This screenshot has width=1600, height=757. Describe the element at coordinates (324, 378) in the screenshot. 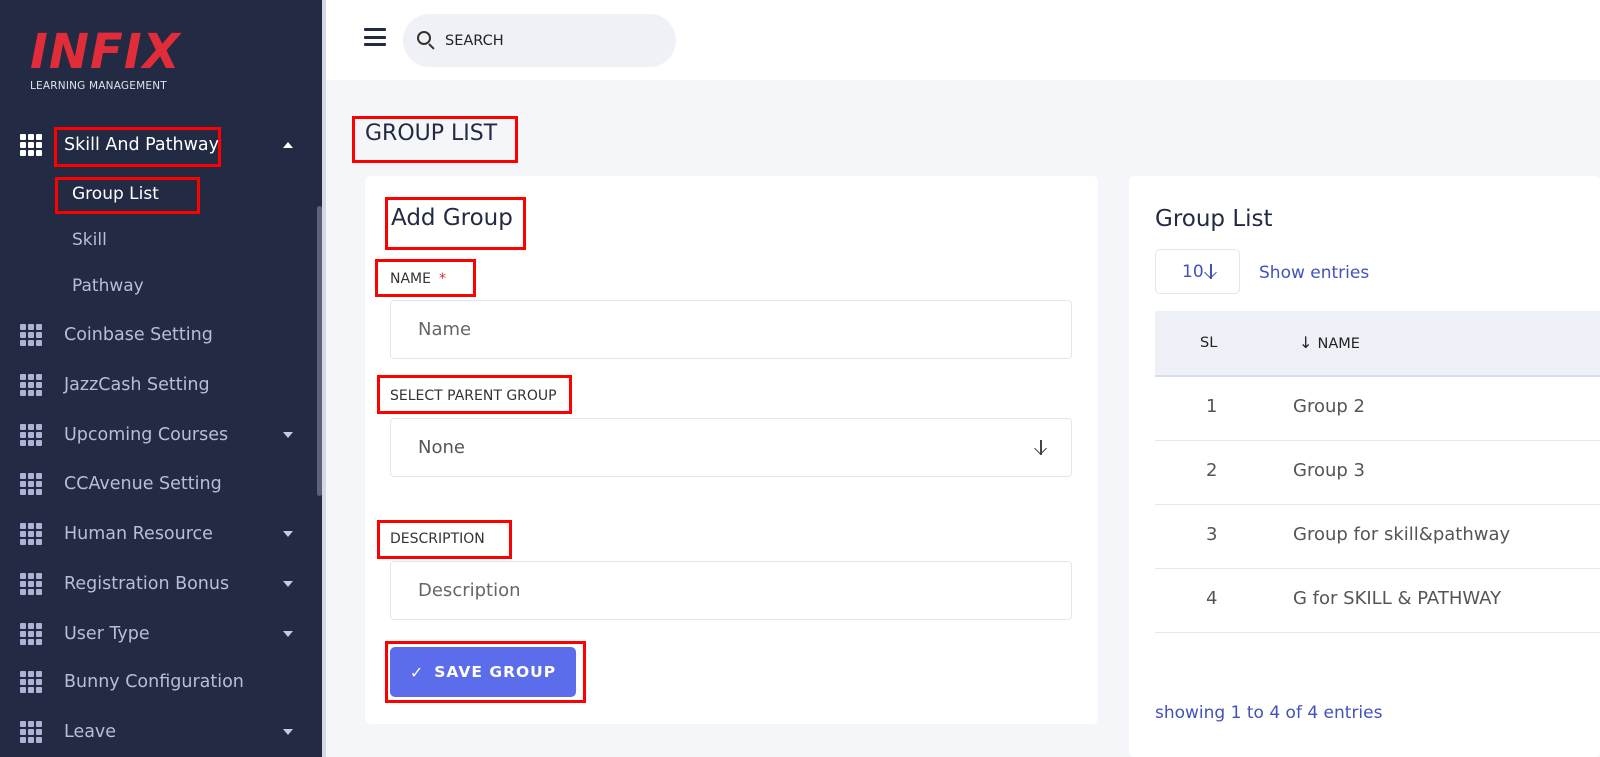

I see `sidebar-divider` at that location.